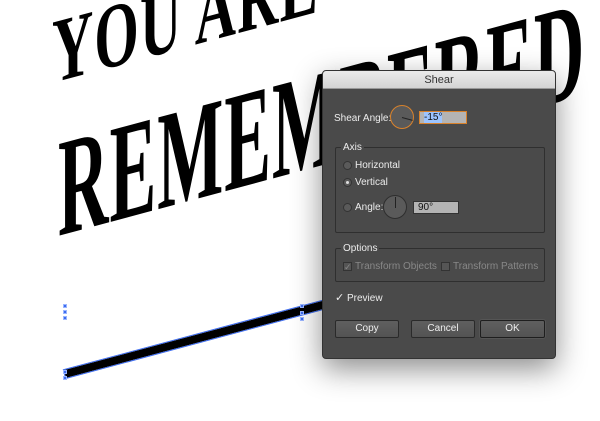  What do you see at coordinates (339, 298) in the screenshot?
I see `preview-checkbox: ✓` at bounding box center [339, 298].